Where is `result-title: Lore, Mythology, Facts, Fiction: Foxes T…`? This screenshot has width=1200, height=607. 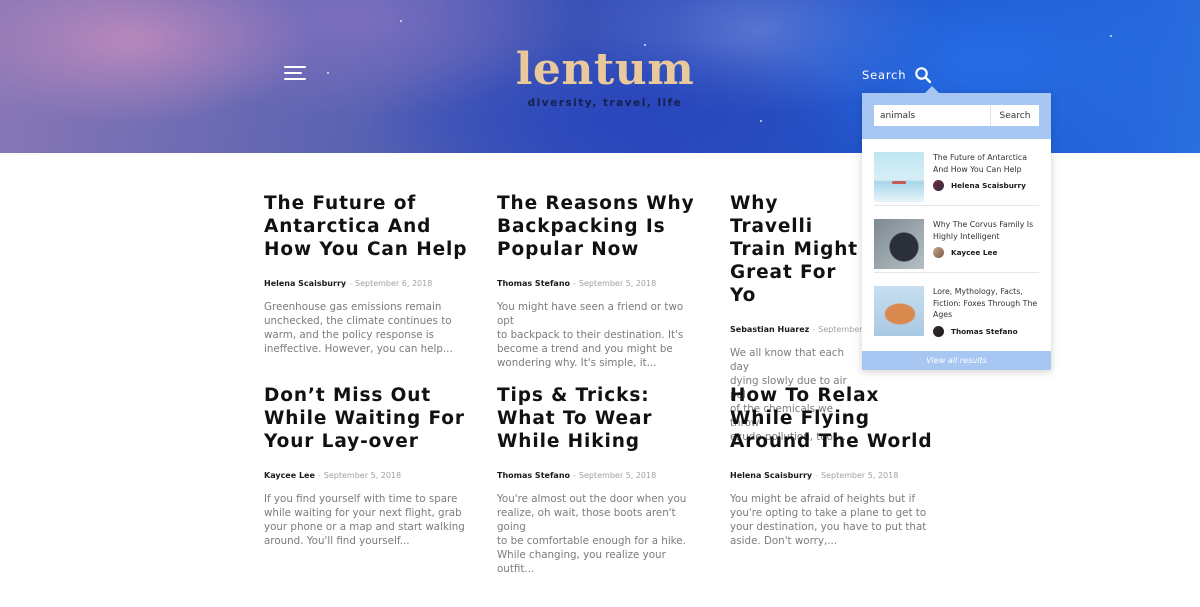 result-title: Lore, Mythology, Facts, Fiction: Foxes T… is located at coordinates (985, 303).